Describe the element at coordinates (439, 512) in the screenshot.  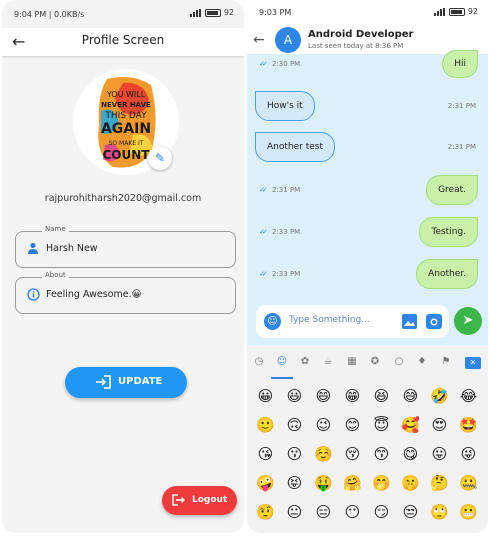
I see `emoji-key: 🙄` at that location.